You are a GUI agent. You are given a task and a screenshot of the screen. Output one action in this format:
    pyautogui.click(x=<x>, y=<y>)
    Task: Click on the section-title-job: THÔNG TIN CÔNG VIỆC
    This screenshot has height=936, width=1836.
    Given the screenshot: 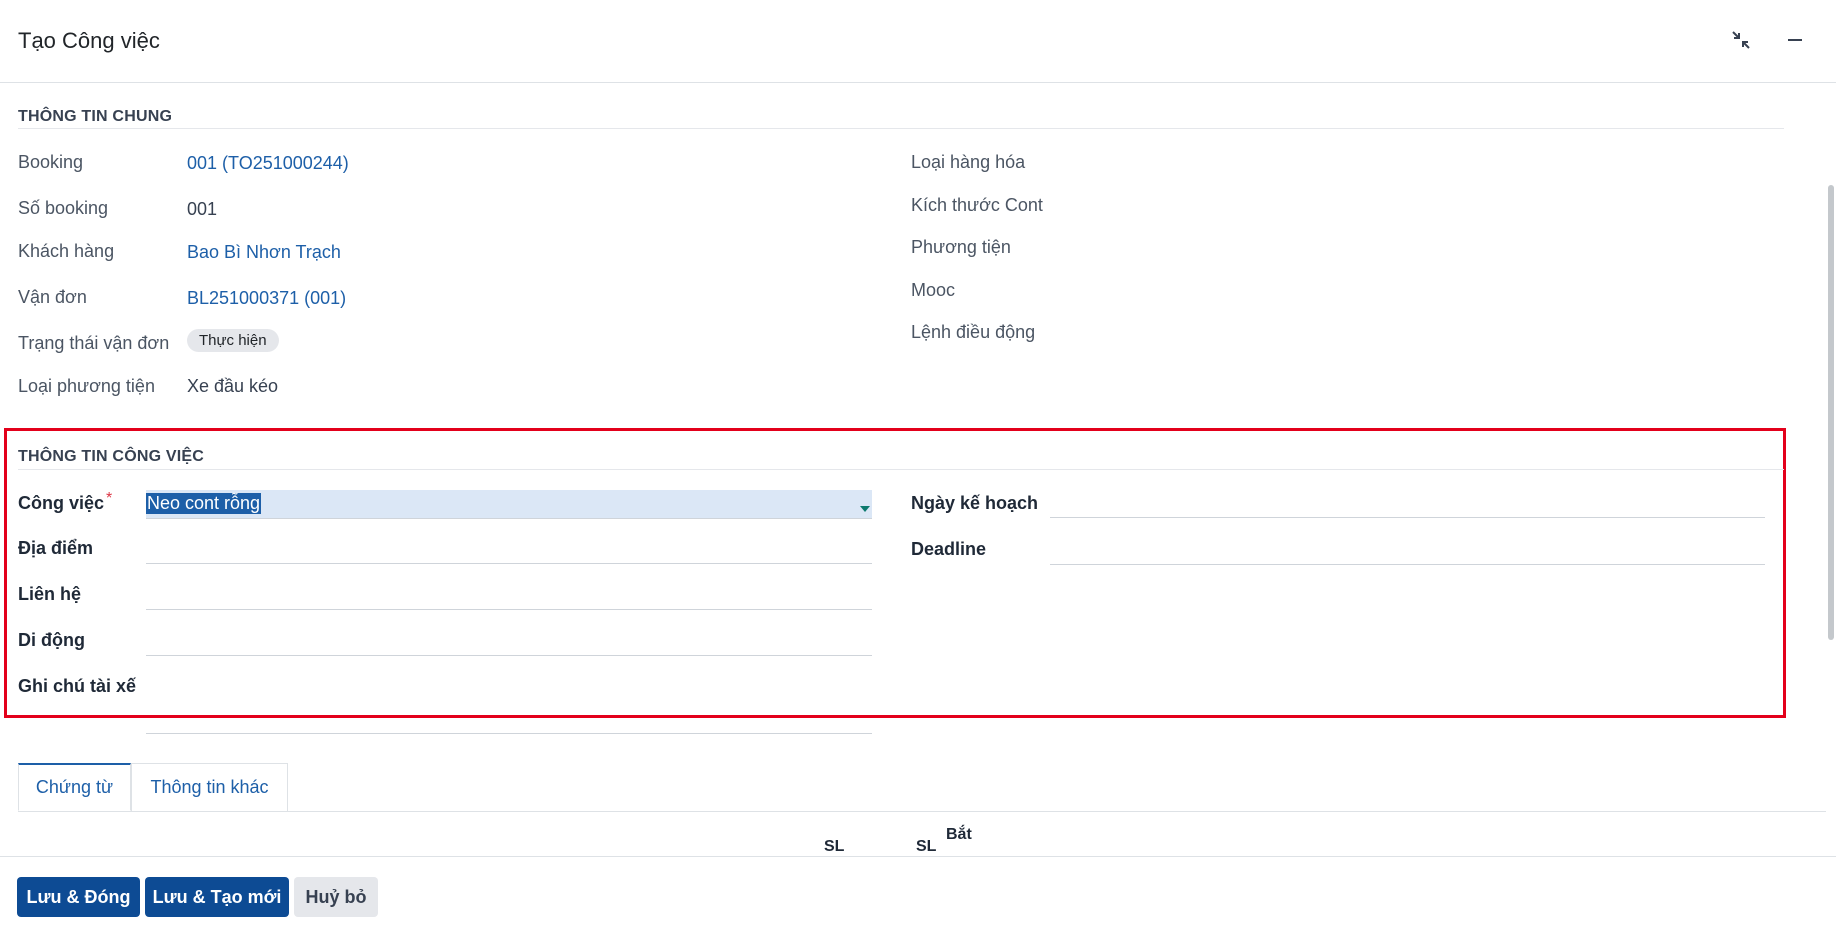 What is the action you would take?
    pyautogui.click(x=111, y=456)
    